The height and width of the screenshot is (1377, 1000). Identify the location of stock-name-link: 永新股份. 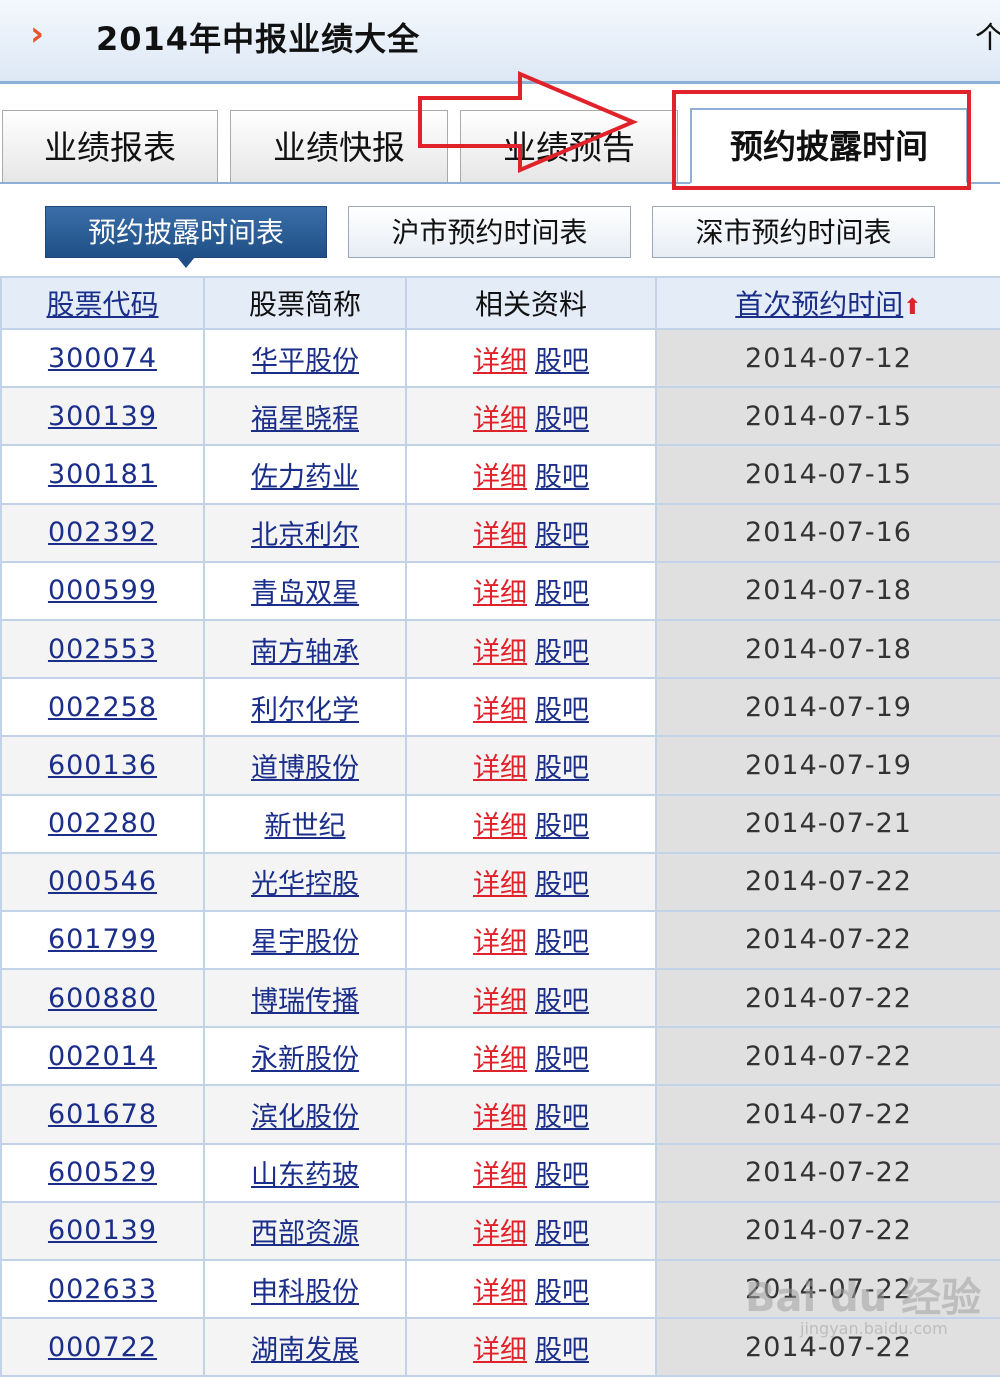
(305, 1059).